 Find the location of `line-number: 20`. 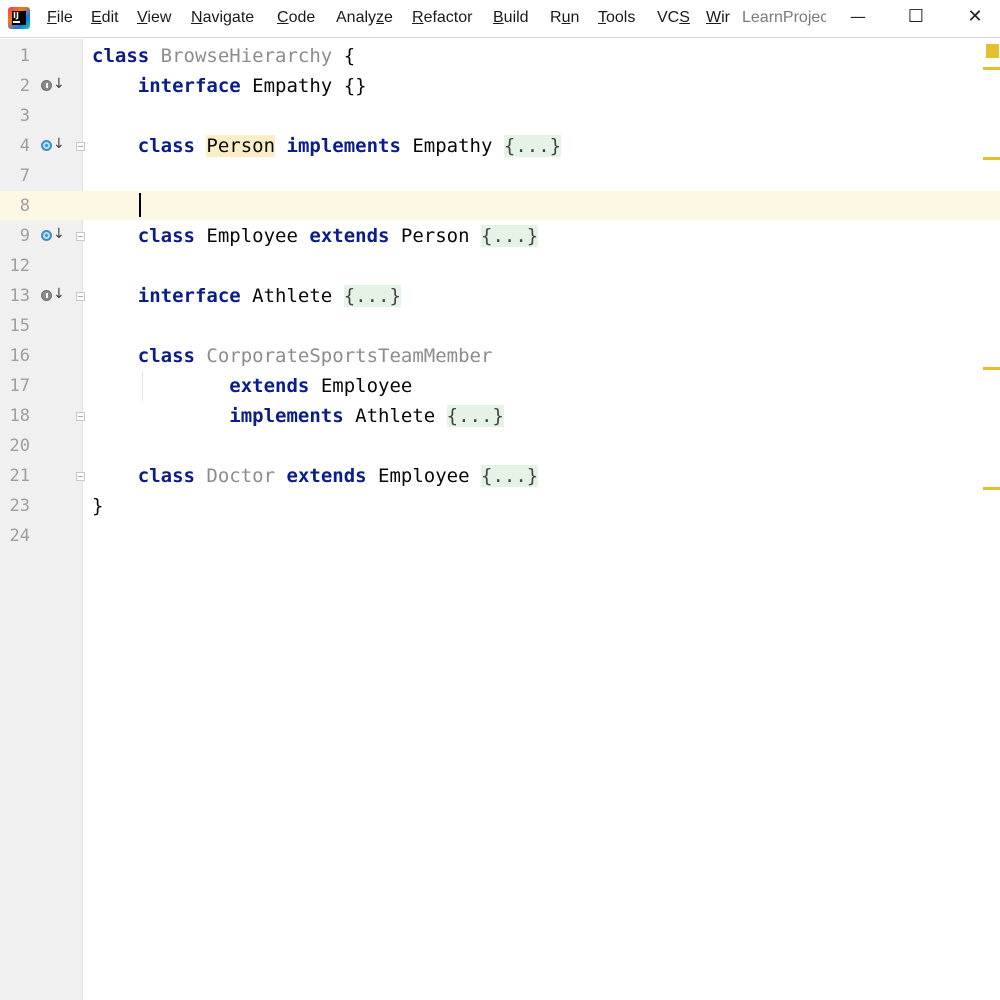

line-number: 20 is located at coordinates (19, 446).